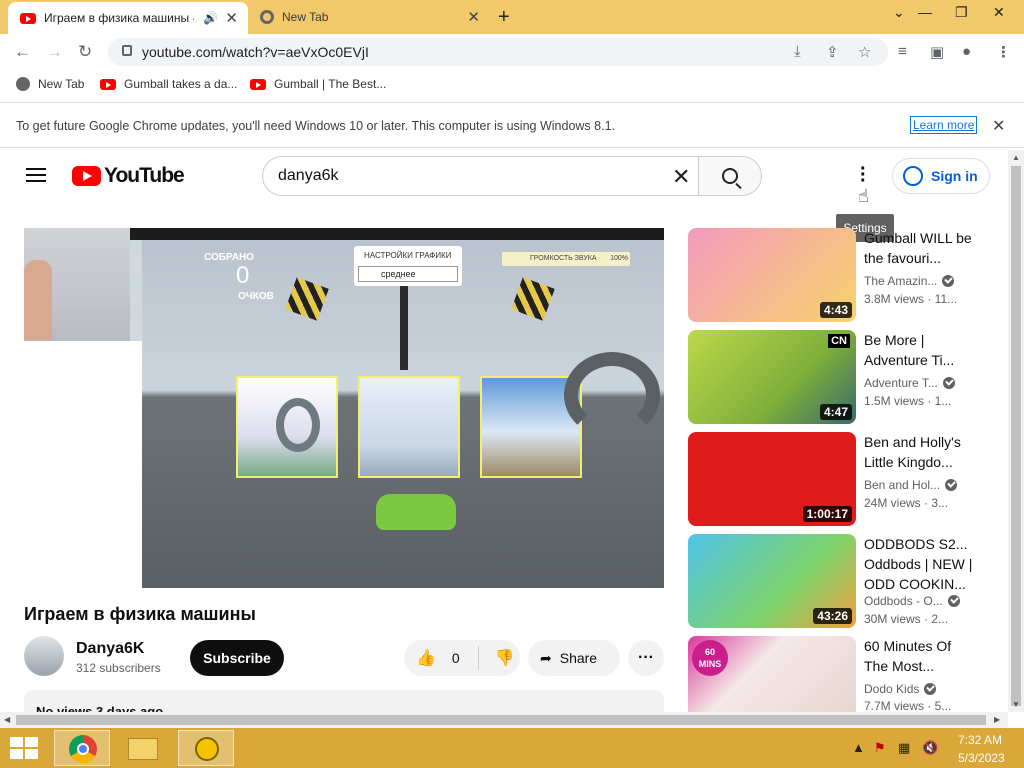 Image resolution: width=1024 pixels, height=768 pixels. What do you see at coordinates (61, 84) in the screenshot?
I see `bookmark-label: New Tab` at bounding box center [61, 84].